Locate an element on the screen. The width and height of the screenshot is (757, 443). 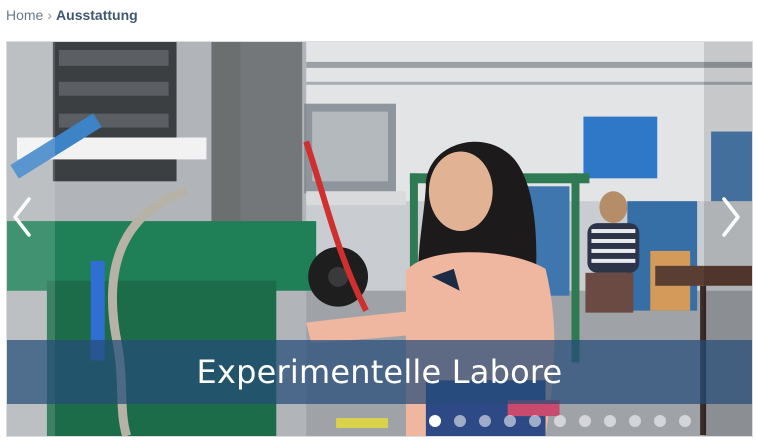
slide-caption: Experimentelle Labore is located at coordinates (379, 372).